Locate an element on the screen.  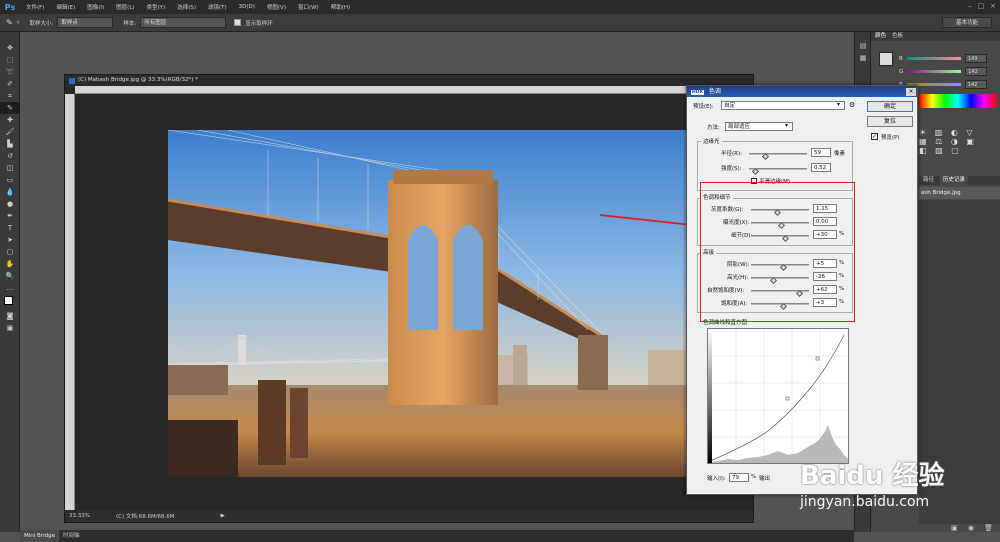
input-label: 输入(I): is located at coordinates (716, 479).